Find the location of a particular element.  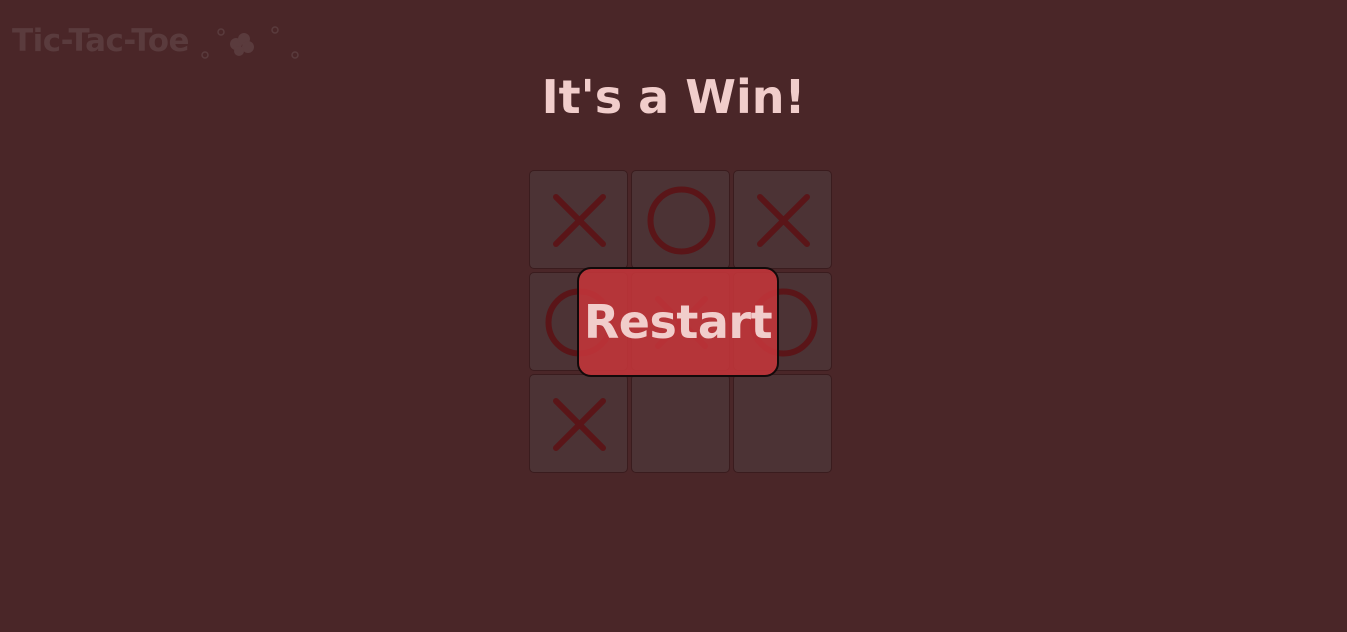

bubbles-and-cloud-icon is located at coordinates (251, 42).